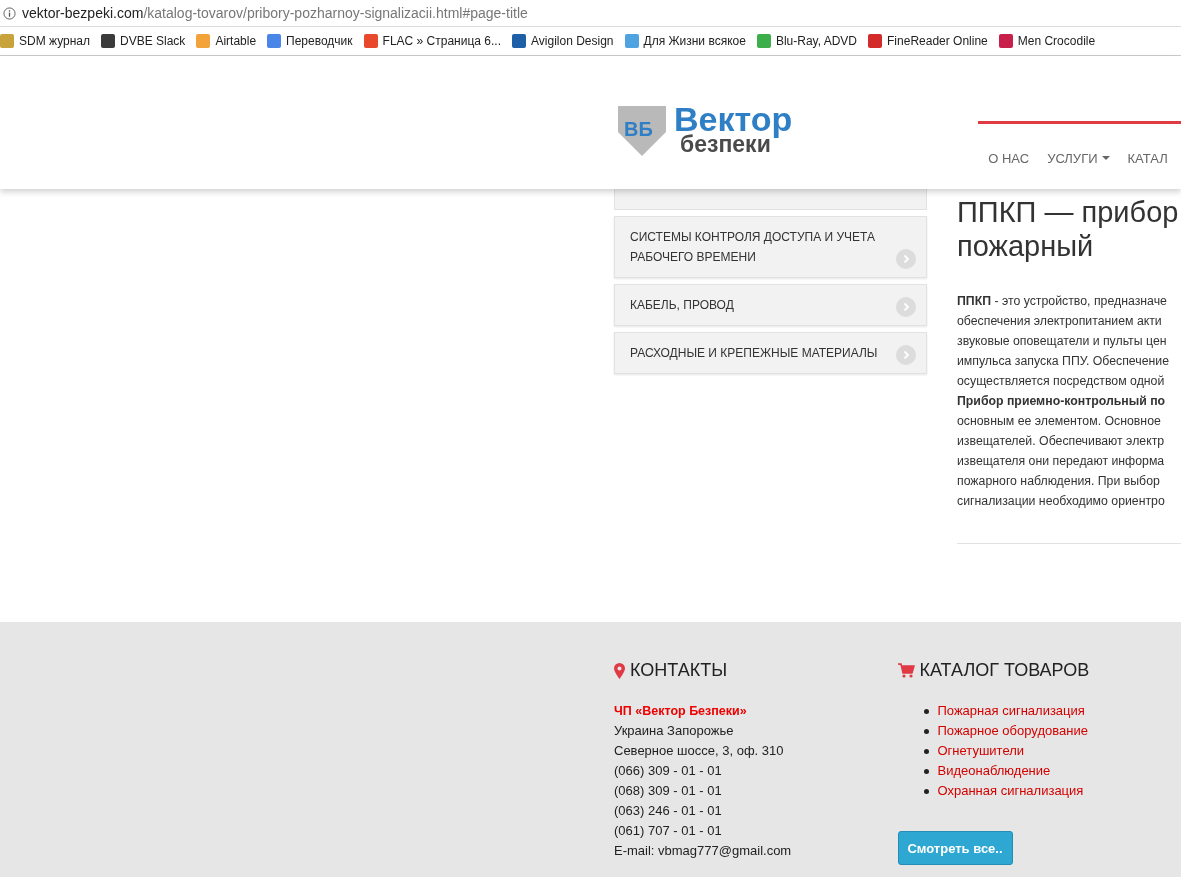 Image resolution: width=1181 pixels, height=877 pixels. What do you see at coordinates (1011, 711) in the screenshot?
I see `catalog-link: Пожарная сигнализация` at bounding box center [1011, 711].